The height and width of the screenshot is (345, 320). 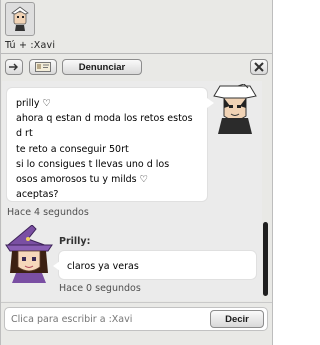 I want to click on arrow-right-icon, so click(x=13, y=67).